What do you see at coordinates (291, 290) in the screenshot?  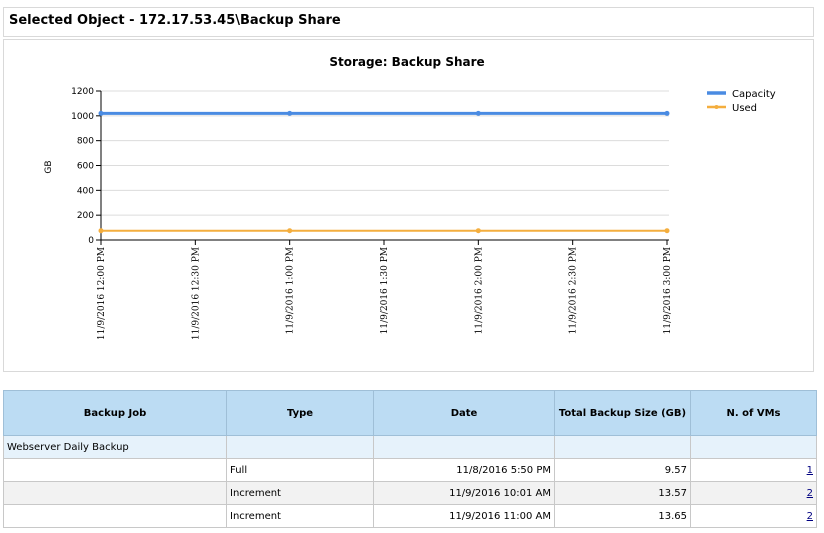 I see `x-tick-label: 11/9/2016 1:00 PM` at bounding box center [291, 290].